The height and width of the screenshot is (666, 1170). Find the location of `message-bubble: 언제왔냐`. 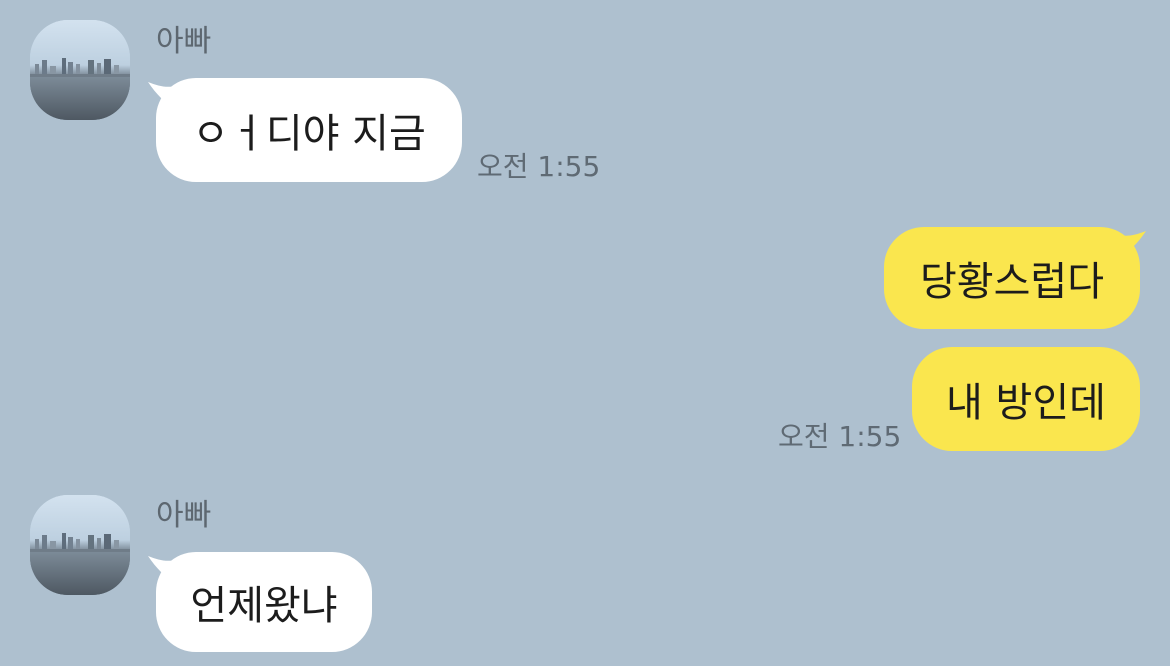

message-bubble: 언제왔냐 is located at coordinates (264, 602).